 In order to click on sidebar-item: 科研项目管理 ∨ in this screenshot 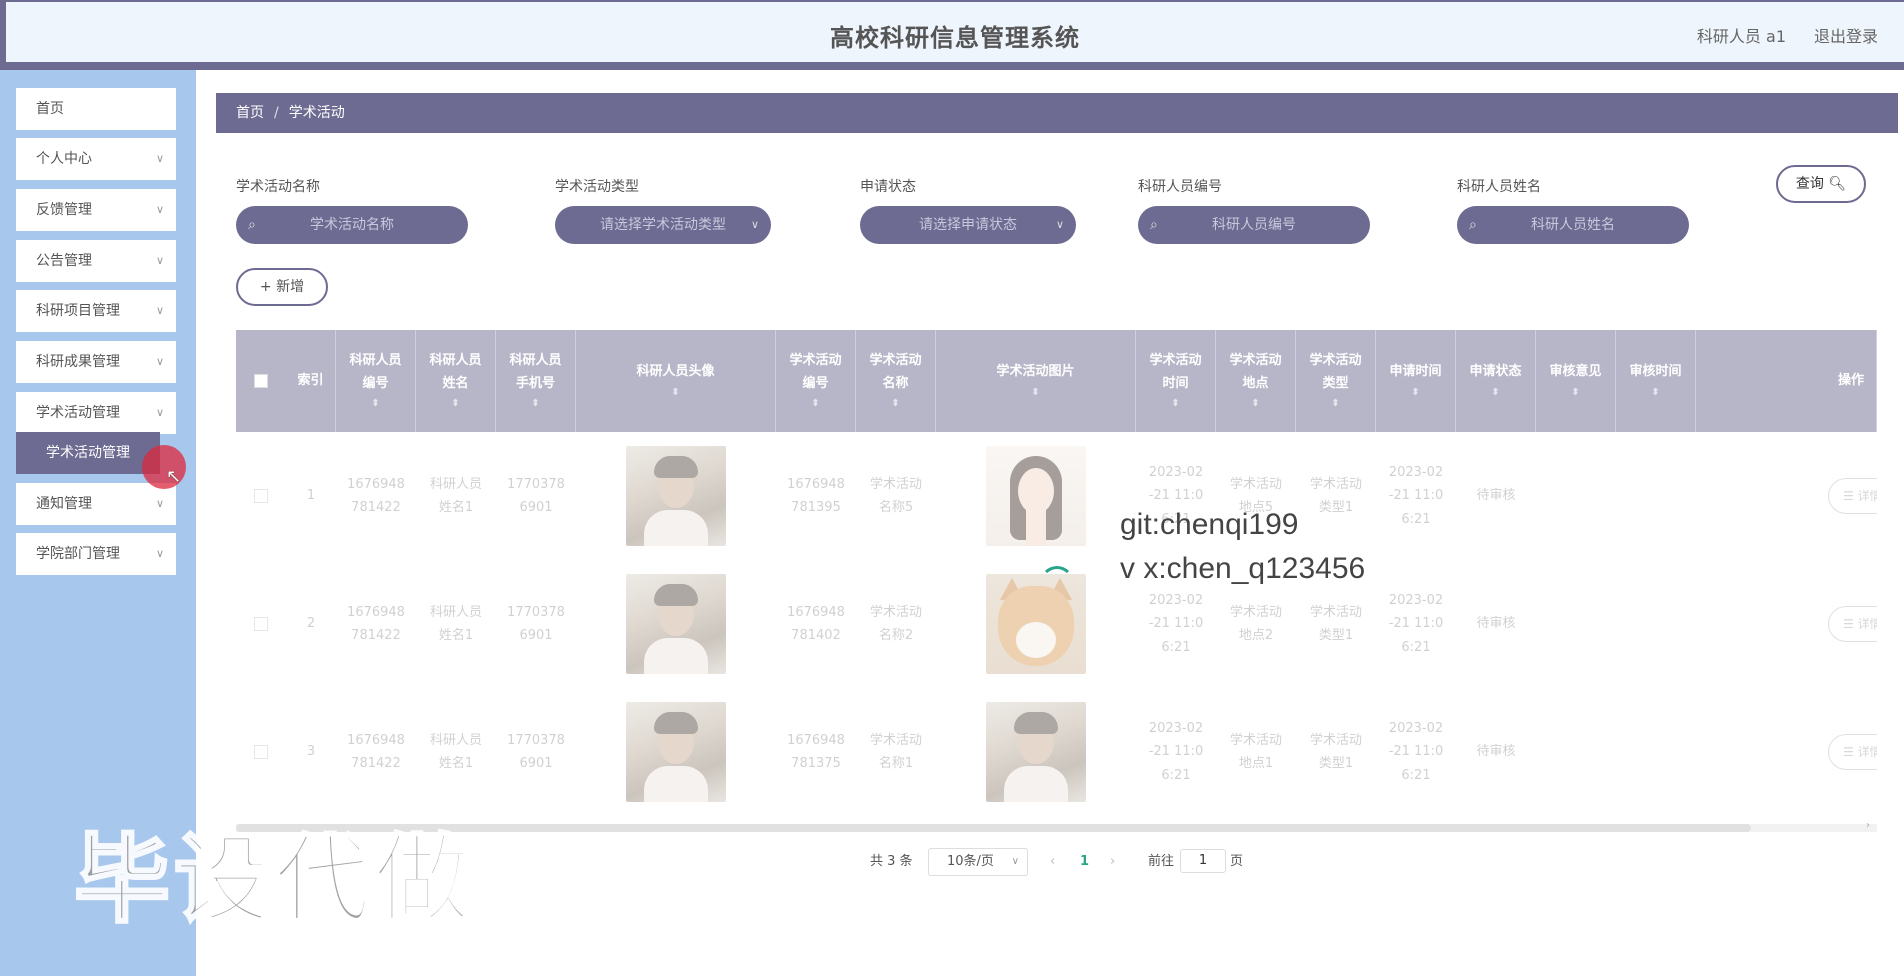, I will do `click(96, 311)`.